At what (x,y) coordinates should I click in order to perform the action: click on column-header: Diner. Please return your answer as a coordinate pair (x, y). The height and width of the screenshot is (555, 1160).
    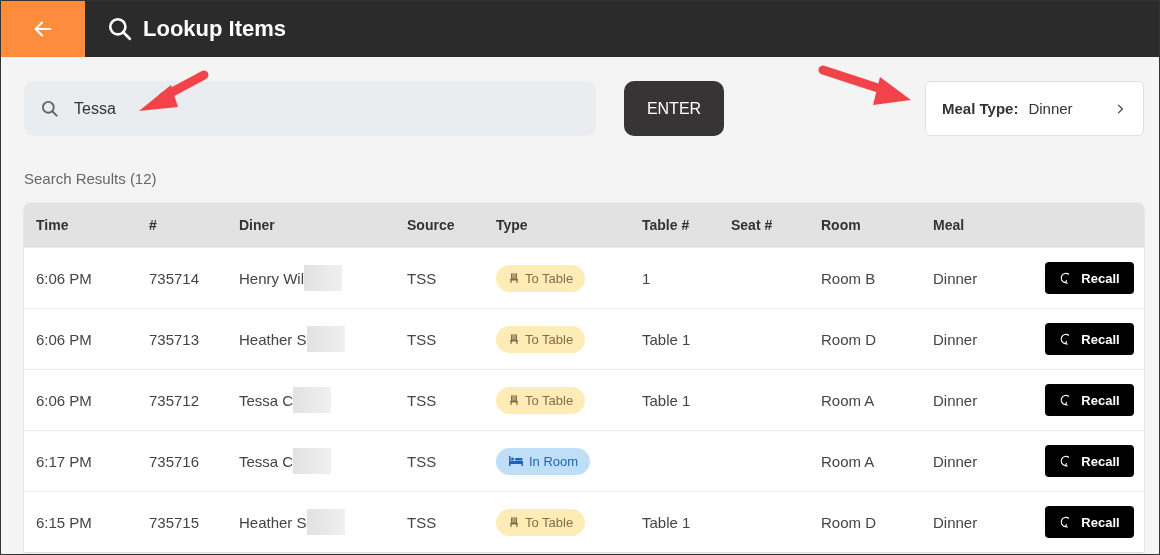
    Looking at the image, I should click on (257, 225).